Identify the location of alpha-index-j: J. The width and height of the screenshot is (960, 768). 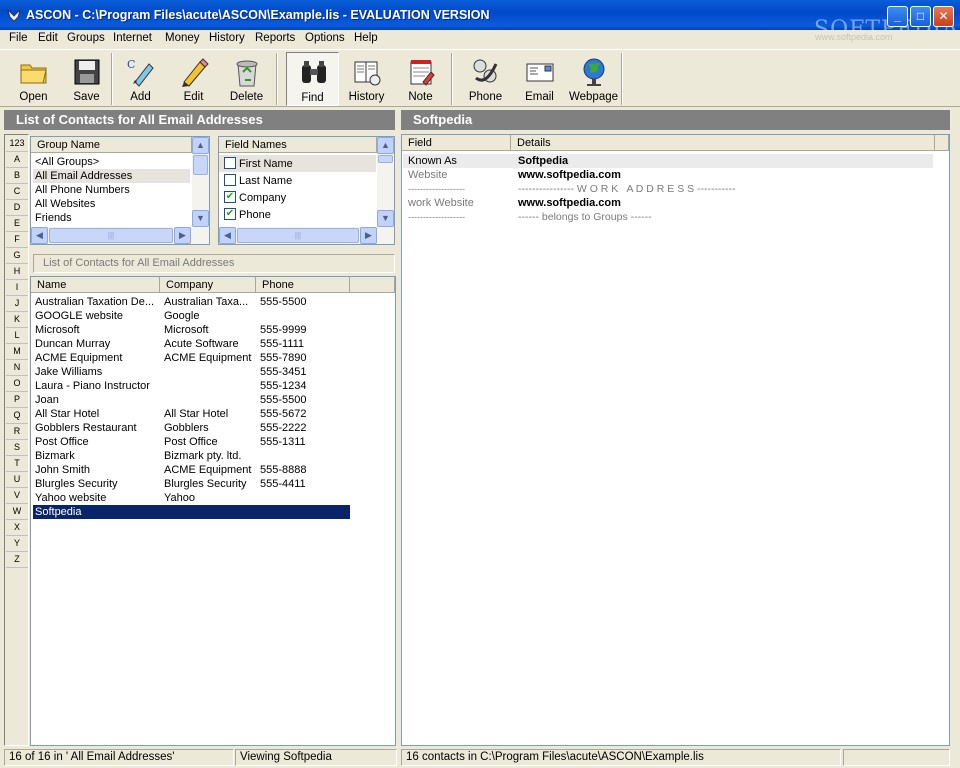
(17, 304).